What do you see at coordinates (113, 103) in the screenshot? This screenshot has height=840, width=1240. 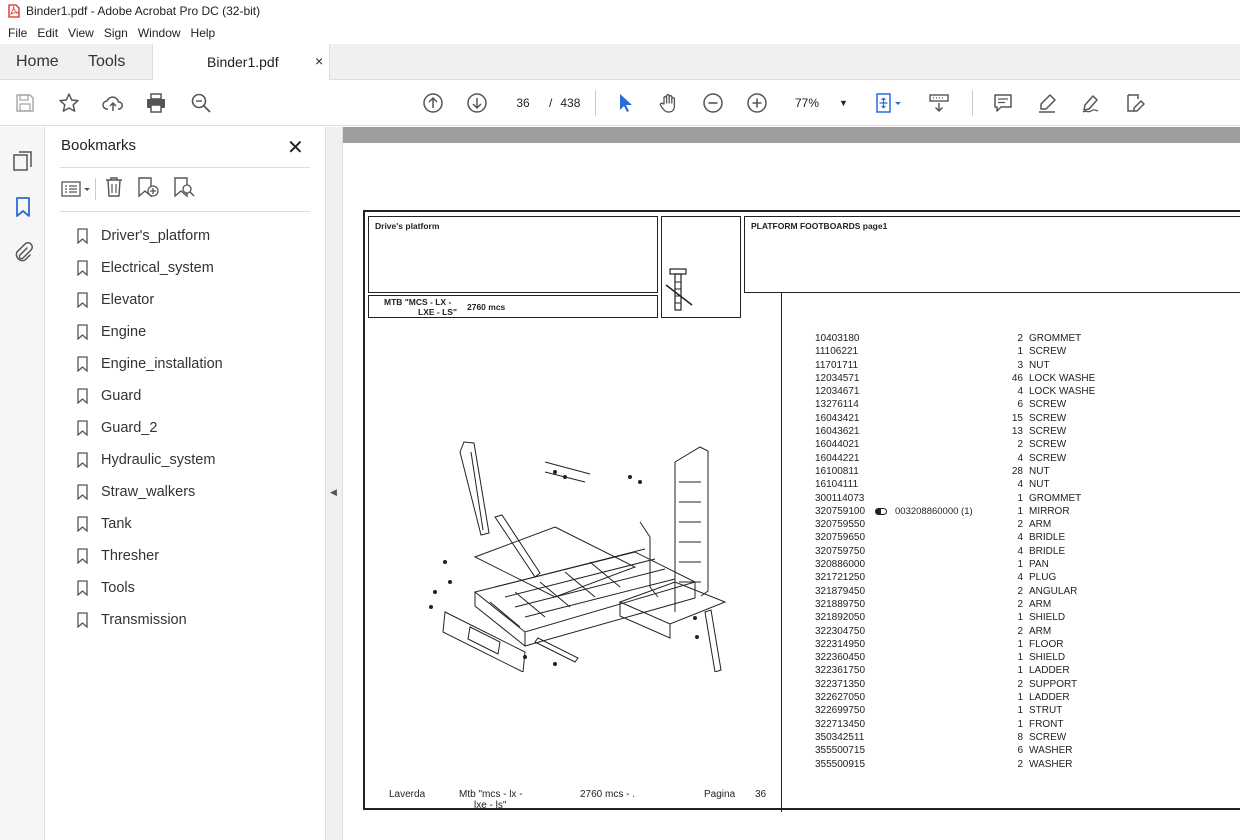 I see `cloud-upload-icon` at bounding box center [113, 103].